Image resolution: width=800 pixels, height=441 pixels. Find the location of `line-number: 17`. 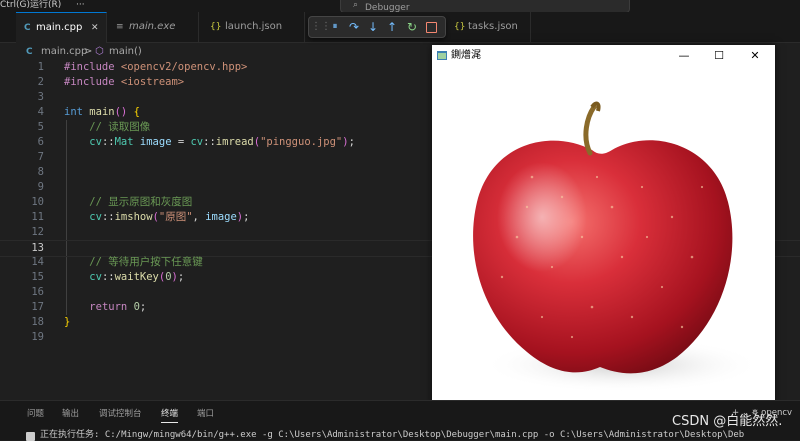

line-number: 17 is located at coordinates (37, 307).